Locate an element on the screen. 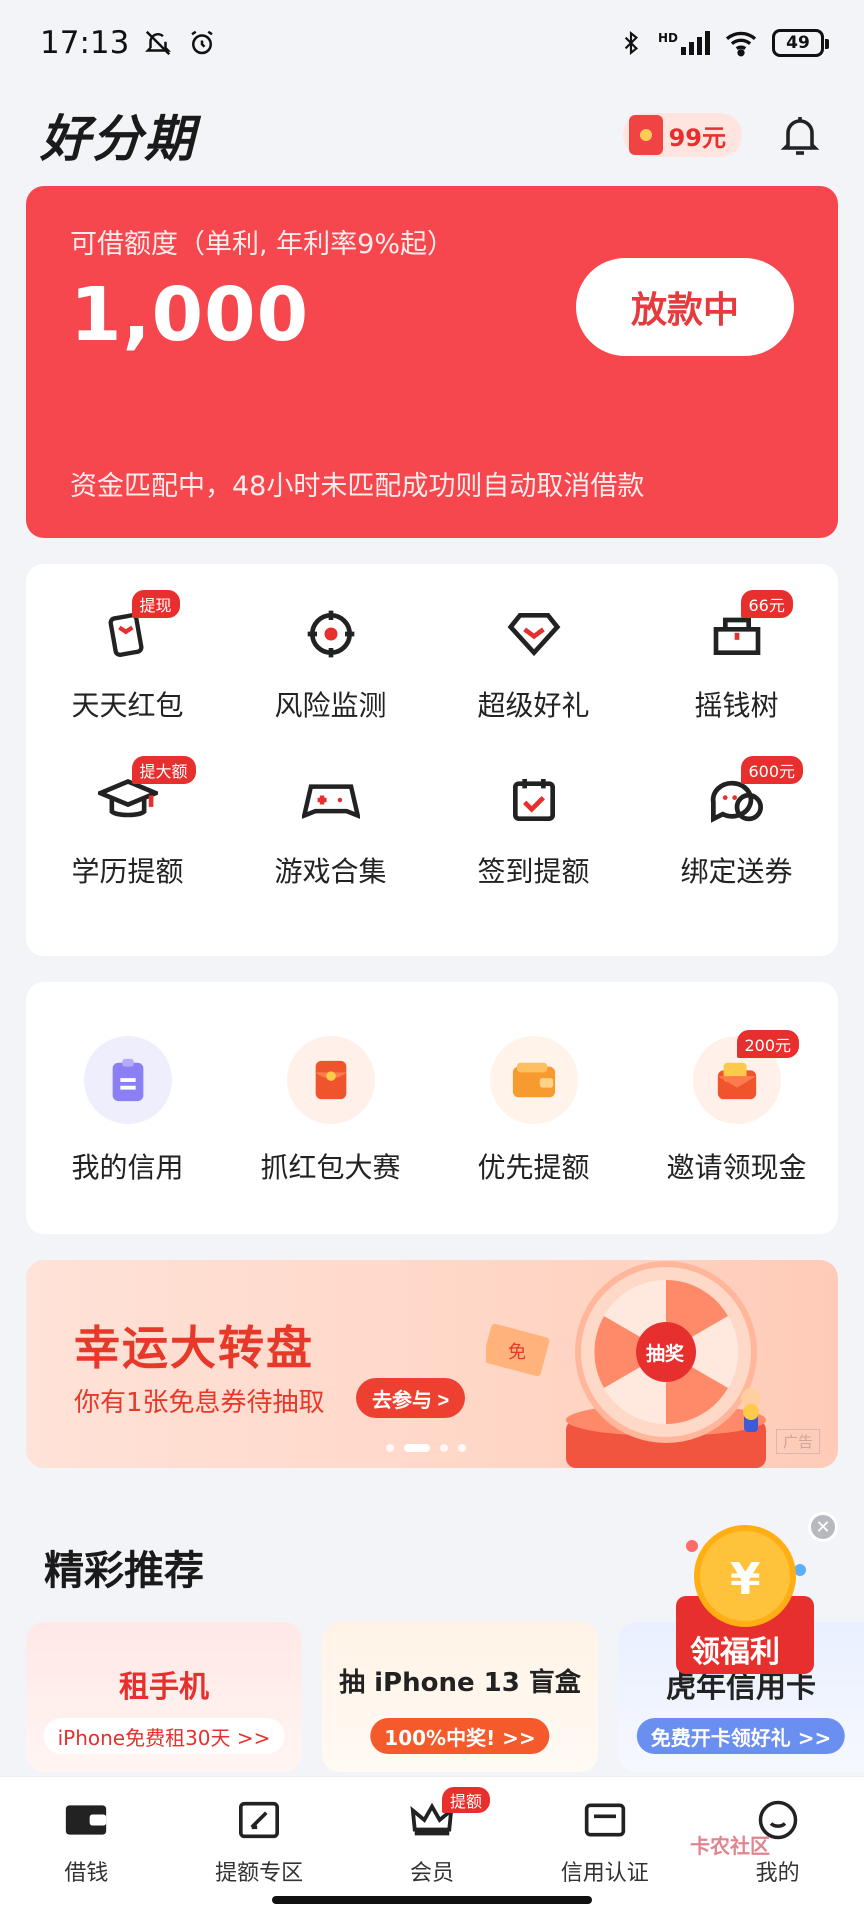 The height and width of the screenshot is (1920, 864). clock: 17:13 is located at coordinates (85, 43).